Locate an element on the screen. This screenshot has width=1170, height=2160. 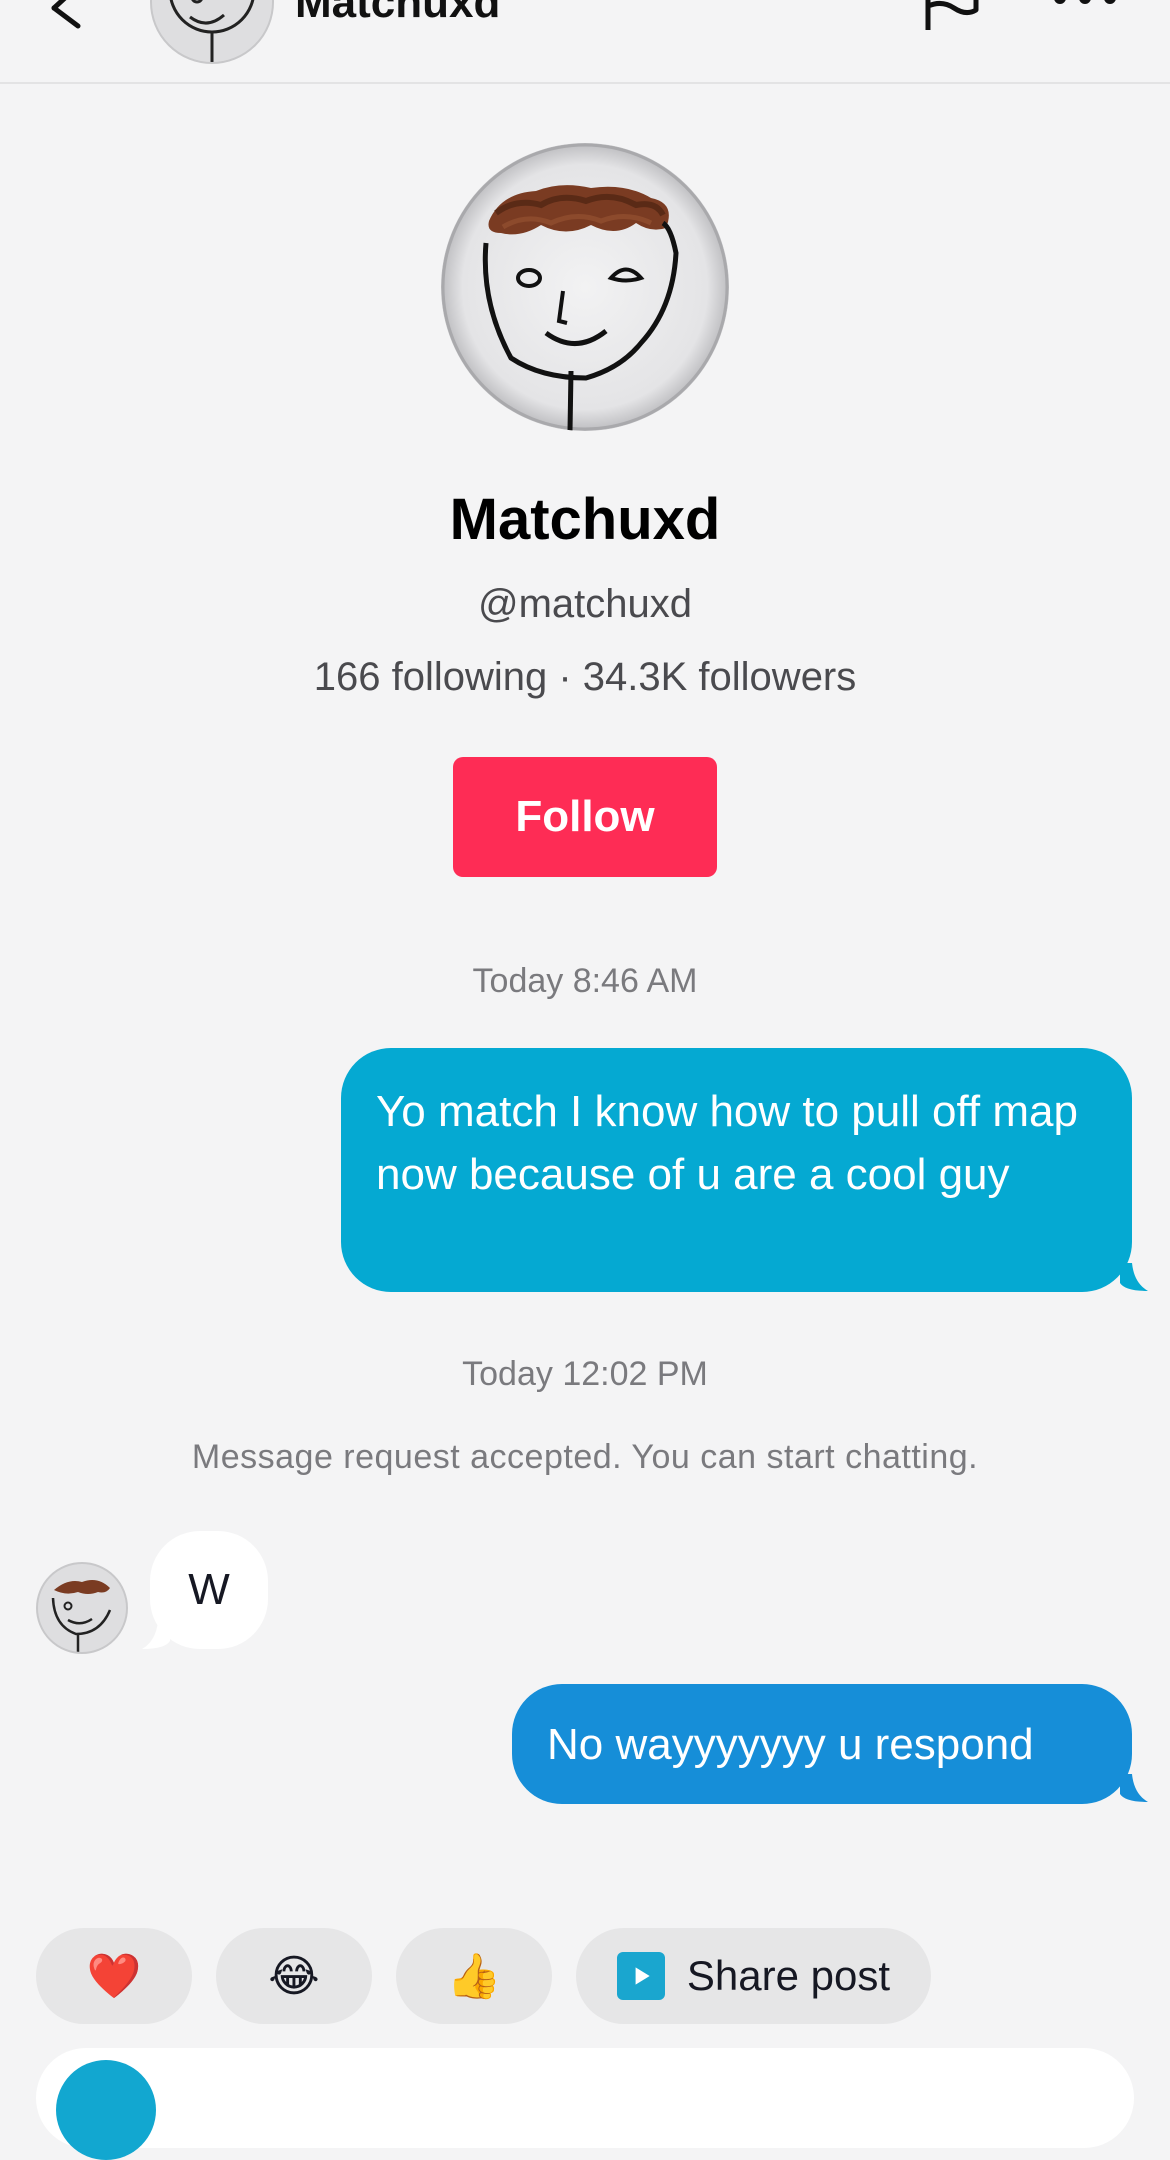
timestamp: Today 8:46 AM is located at coordinates (585, 981).